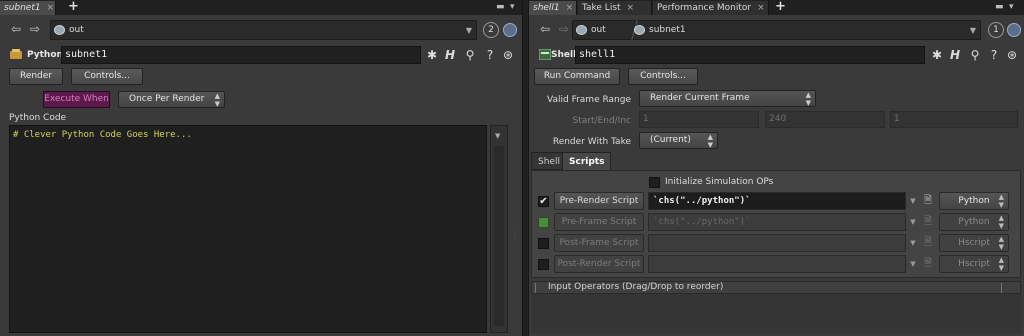  What do you see at coordinates (776, 314) in the screenshot?
I see `input-operators-list` at bounding box center [776, 314].